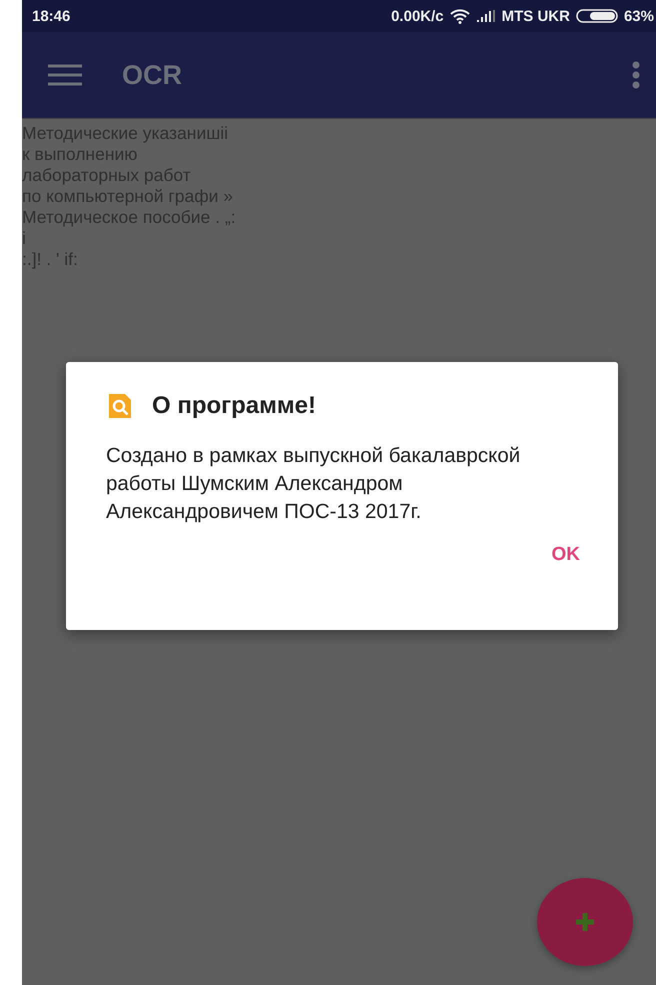 The height and width of the screenshot is (985, 656). What do you see at coordinates (234, 406) in the screenshot?
I see `dialog-title: О программе!` at bounding box center [234, 406].